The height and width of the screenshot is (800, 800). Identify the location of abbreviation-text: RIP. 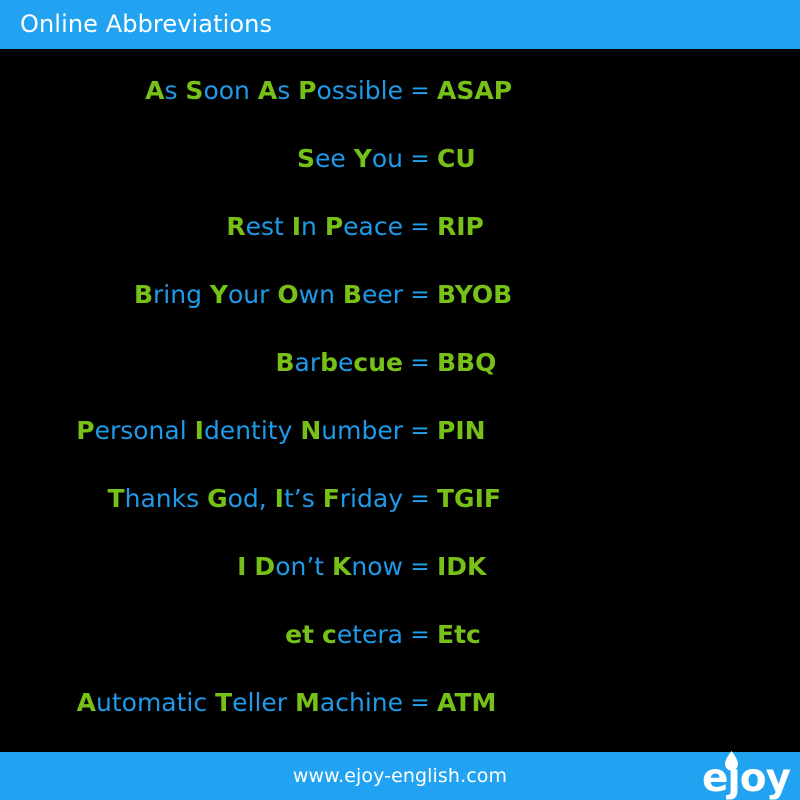
(460, 226).